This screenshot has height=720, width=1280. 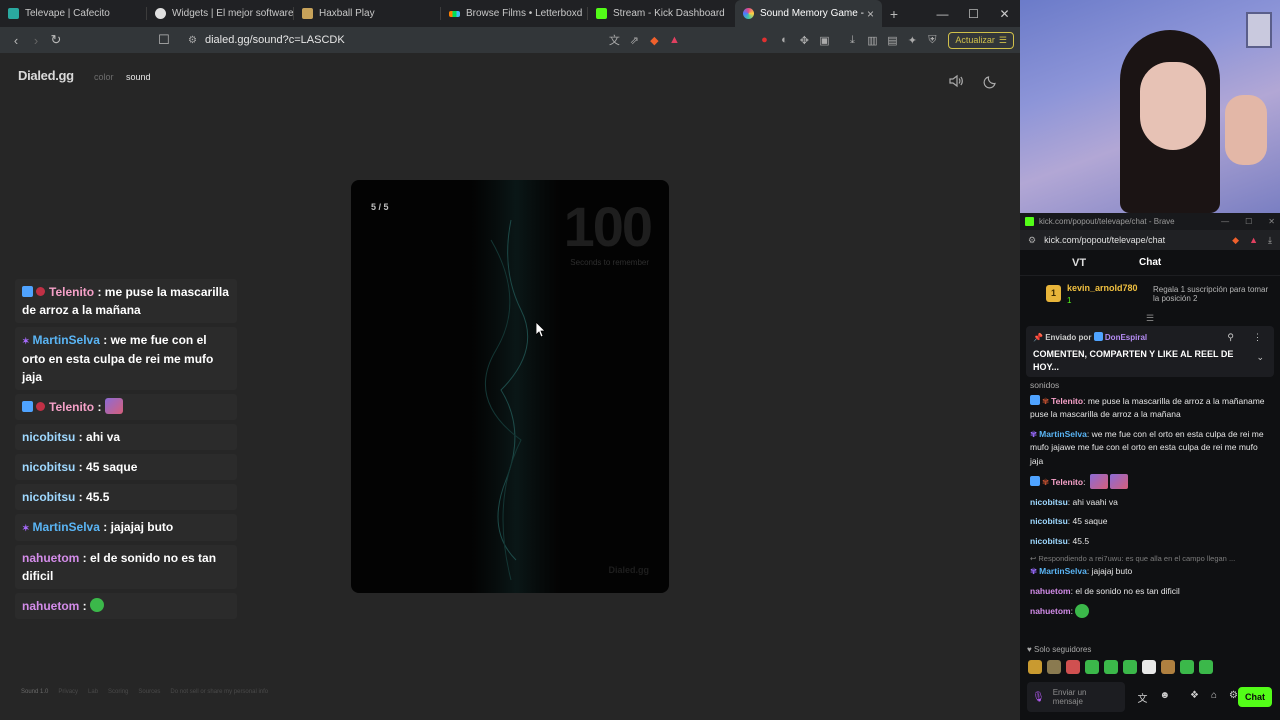 I want to click on url-field: ⚙ dialed.gg/sound?c=LASCDK, so click(x=396, y=40).